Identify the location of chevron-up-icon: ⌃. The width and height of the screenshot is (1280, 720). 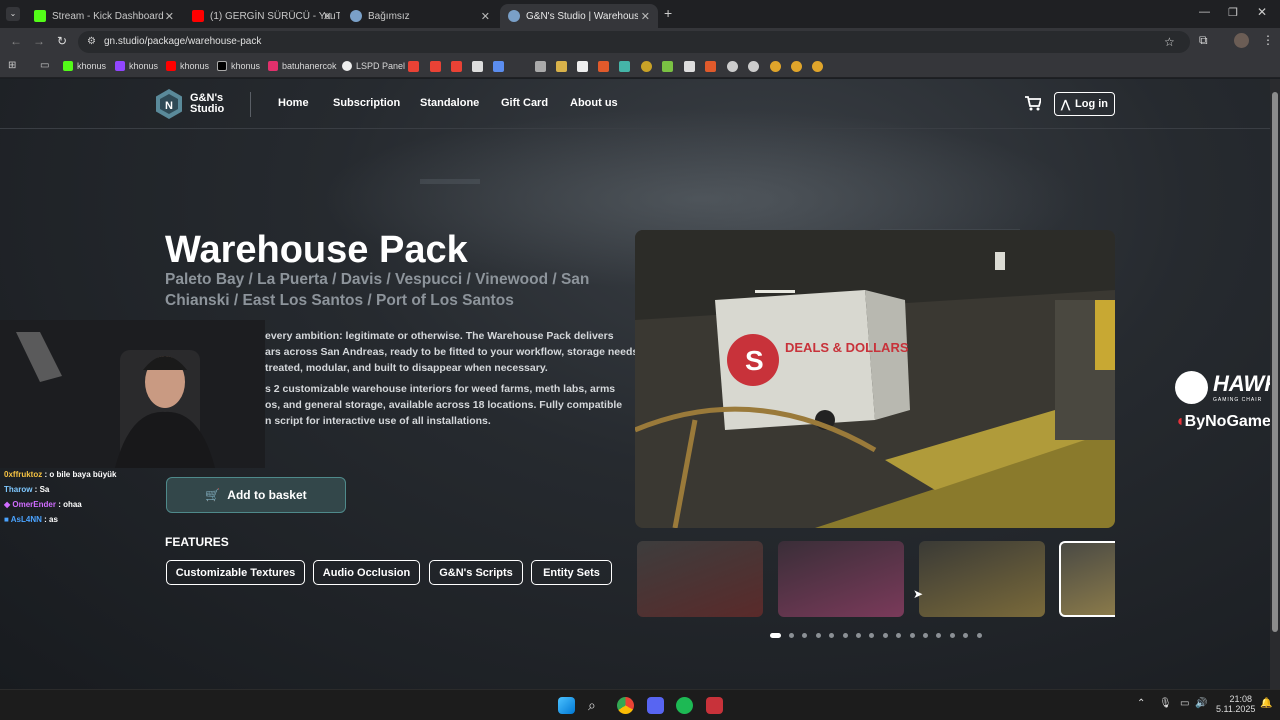
(1141, 703).